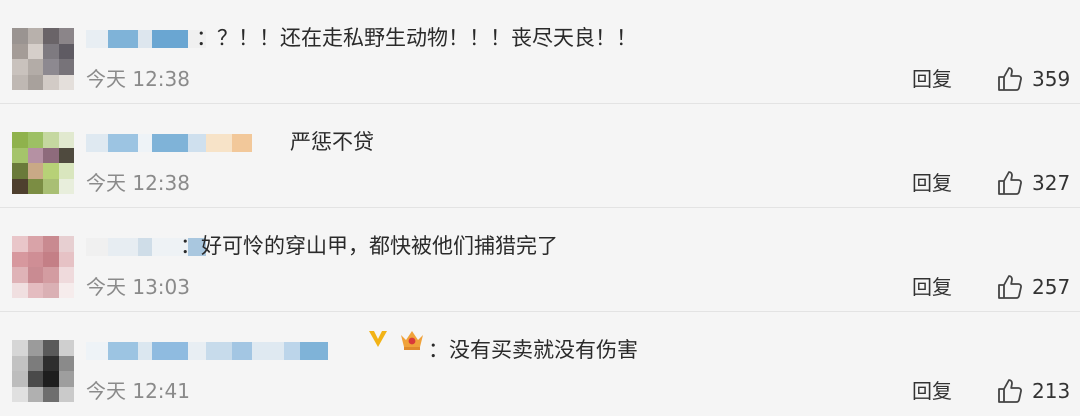 Image resolution: width=1080 pixels, height=416 pixels. Describe the element at coordinates (369, 246) in the screenshot. I see `comment-text: ：好可怜的穿山甲，都快被他们捕猎完了` at that location.